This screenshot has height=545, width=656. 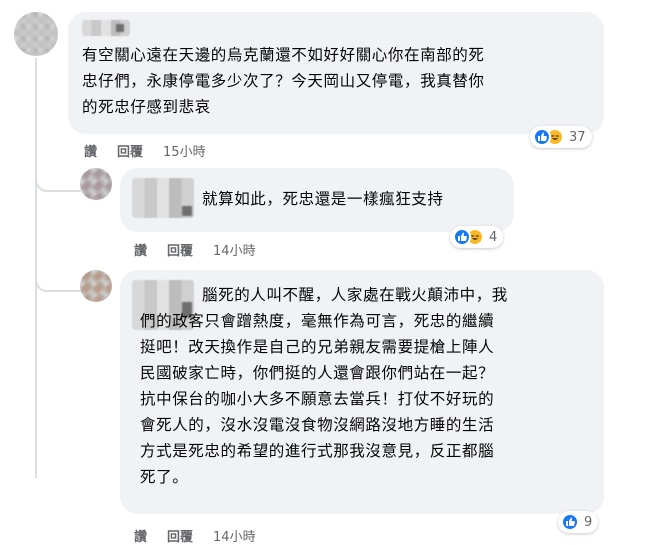 What do you see at coordinates (561, 137) in the screenshot?
I see `reaction-summary: 37` at bounding box center [561, 137].